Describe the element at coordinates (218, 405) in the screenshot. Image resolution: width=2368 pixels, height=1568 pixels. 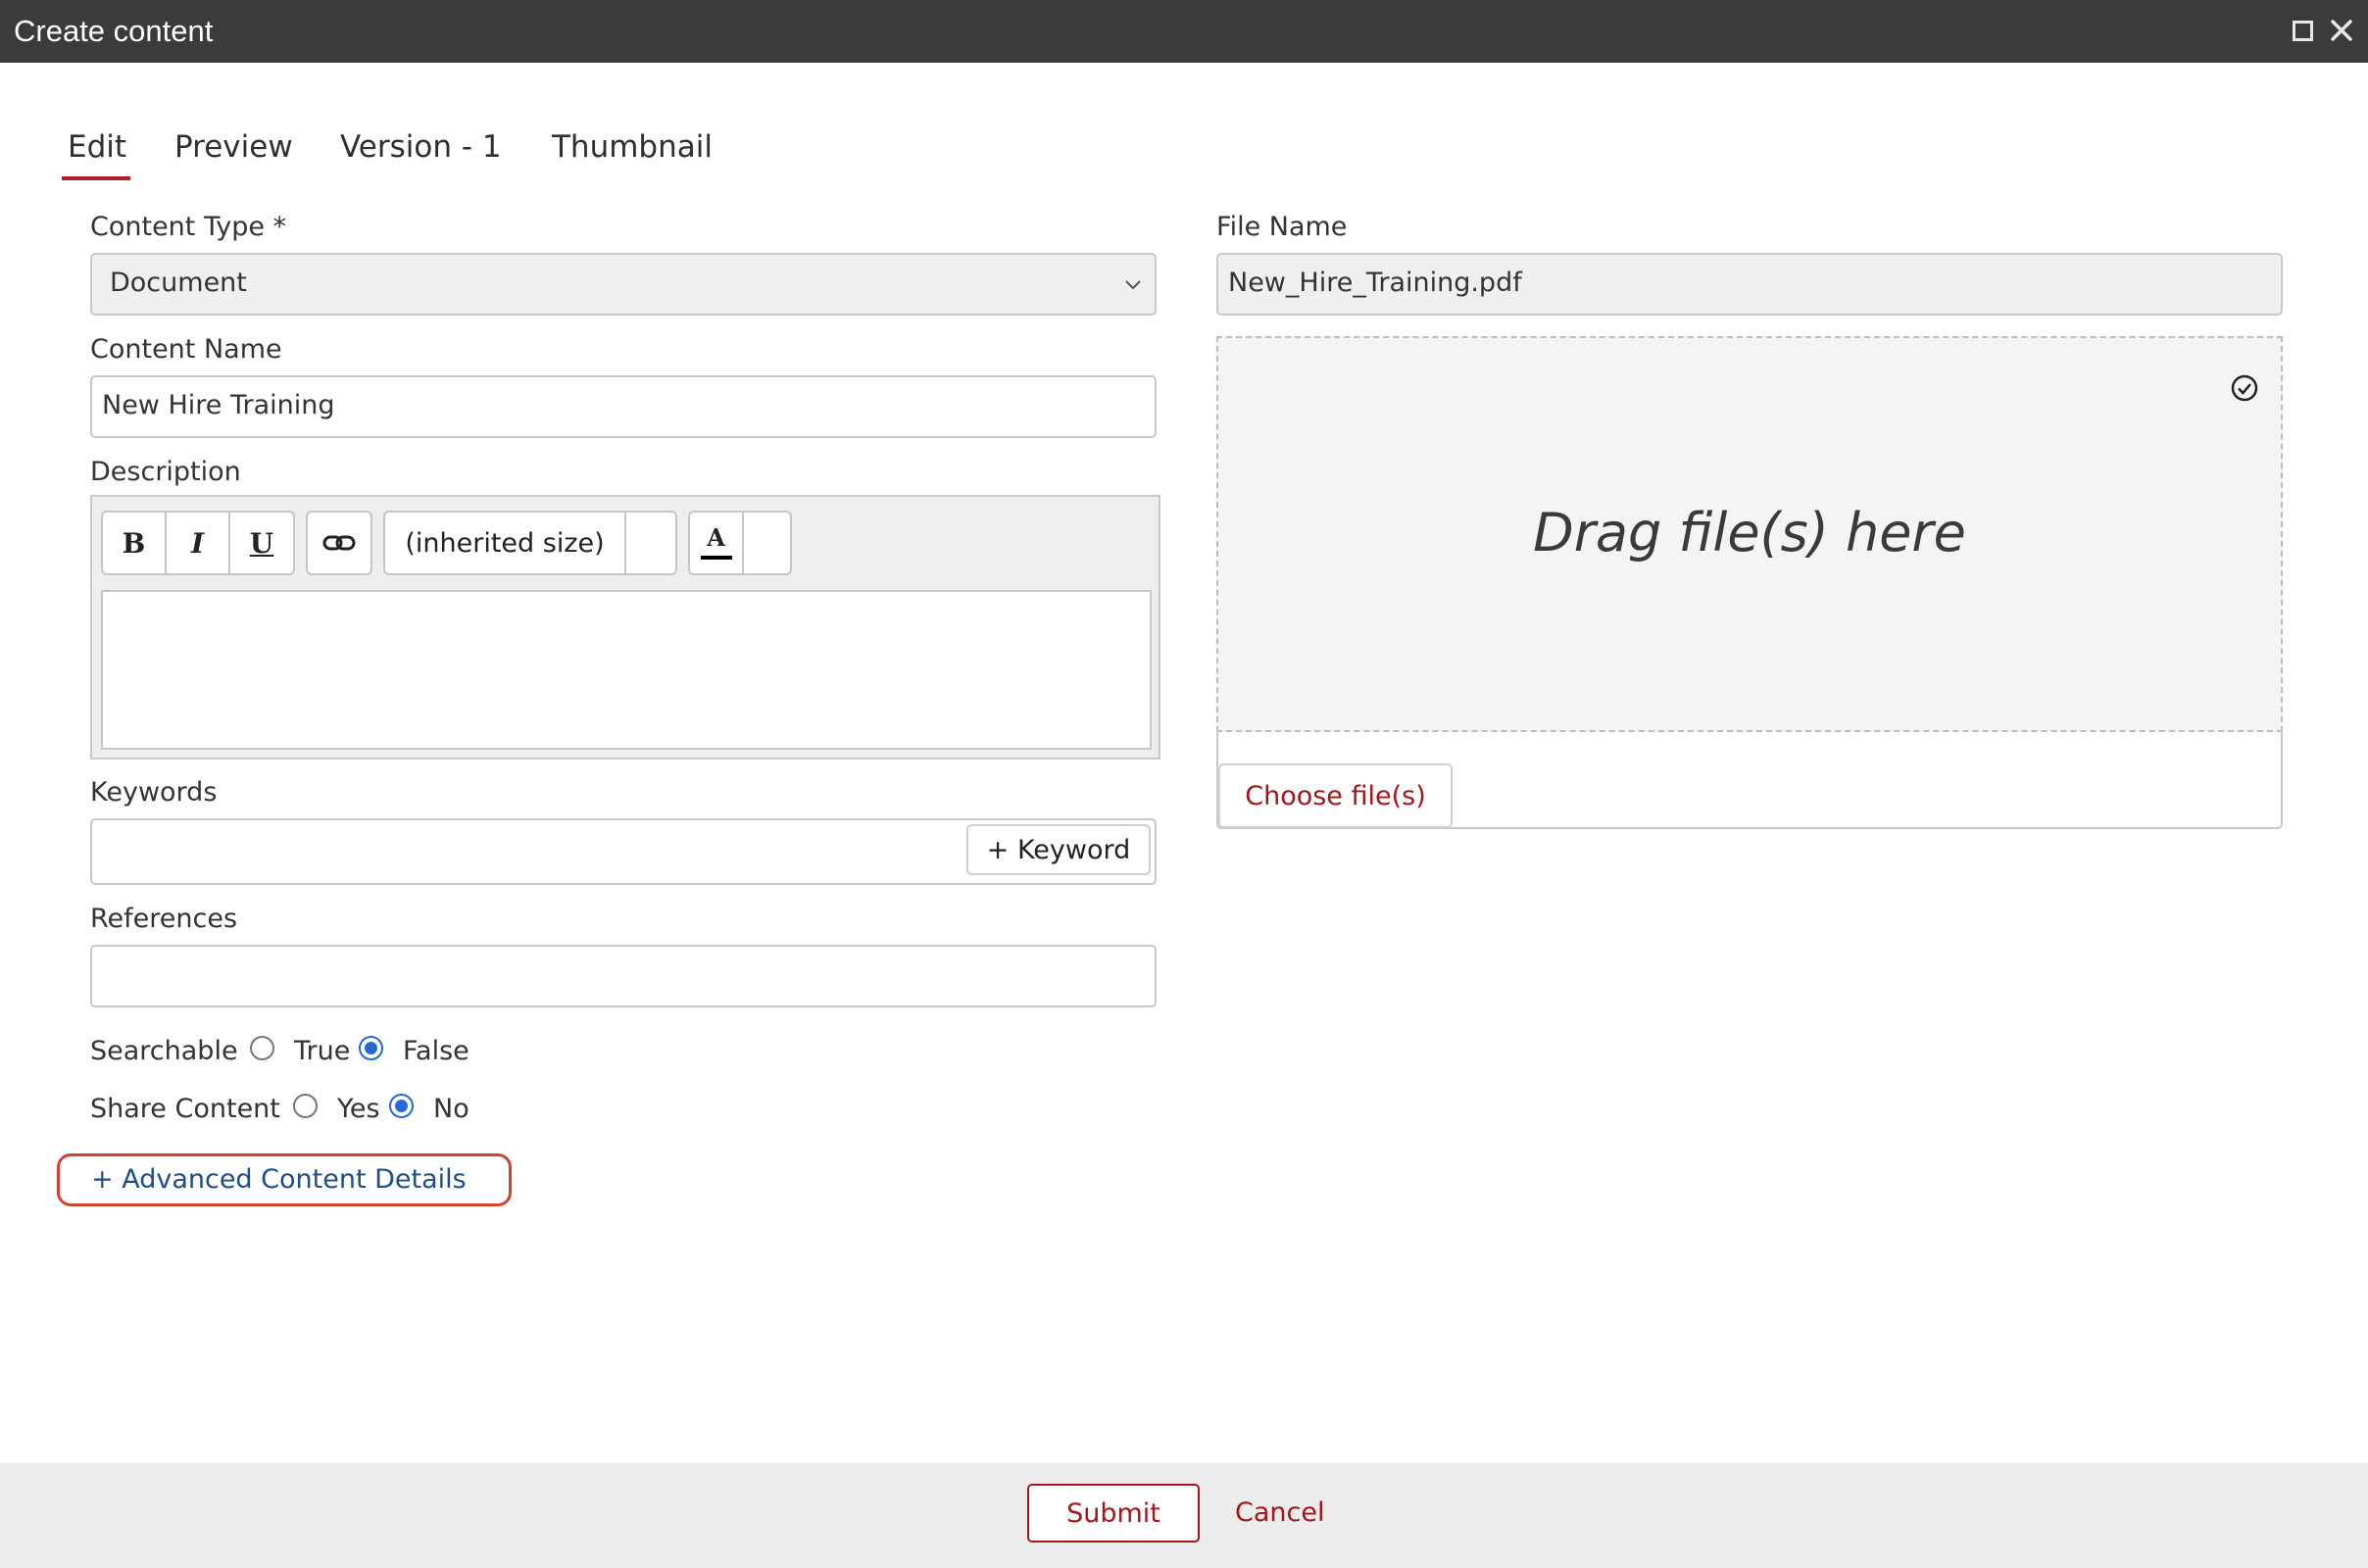
I see `content-name-value: New Hire Training` at that location.